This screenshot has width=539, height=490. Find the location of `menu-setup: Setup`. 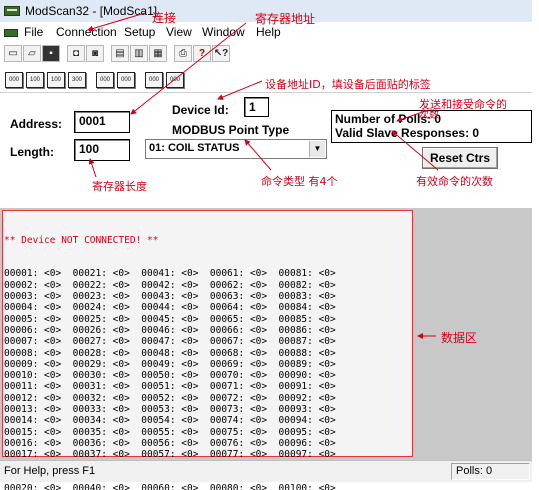

menu-setup: Setup is located at coordinates (139, 32).